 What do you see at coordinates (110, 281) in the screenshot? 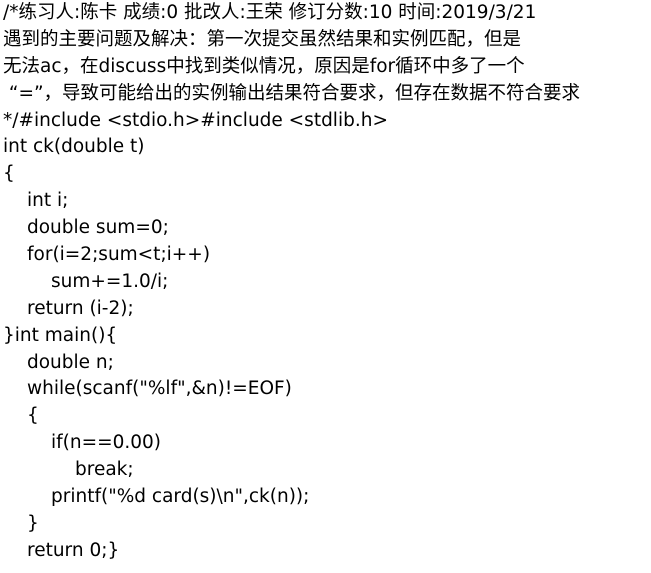
I see `code-line-sum-add: sum+=1.0/i;` at bounding box center [110, 281].